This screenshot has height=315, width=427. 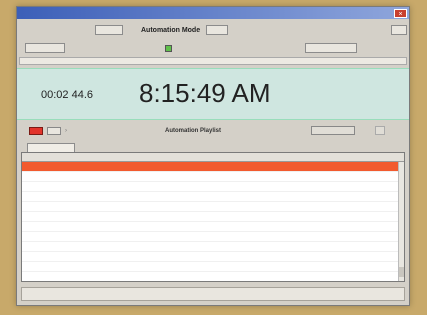 I want to click on vertical-scrollbar, so click(x=401, y=221).